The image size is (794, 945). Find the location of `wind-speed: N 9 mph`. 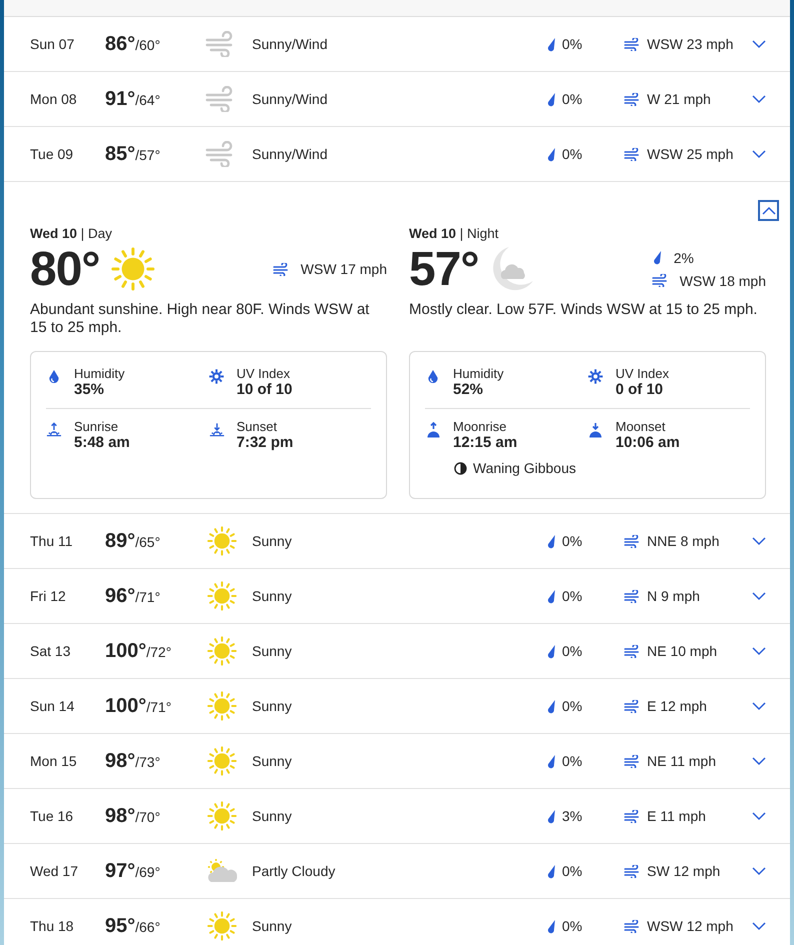

wind-speed: N 9 mph is located at coordinates (673, 596).